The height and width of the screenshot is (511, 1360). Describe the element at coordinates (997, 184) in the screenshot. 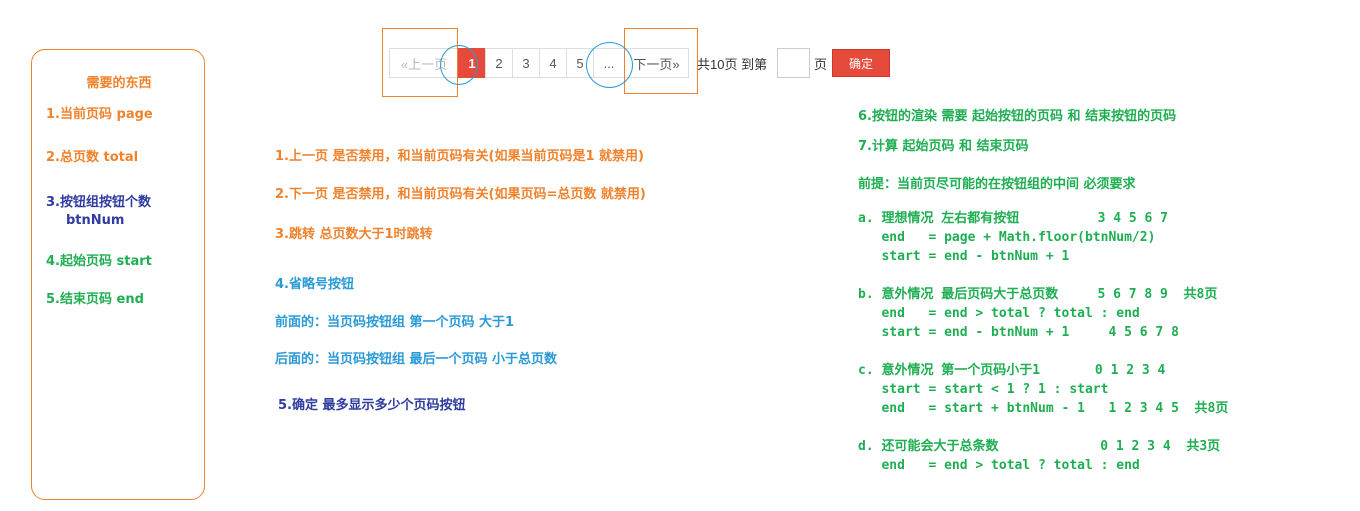

I see `note-premise: 前提：当前页尽可能的在按钮组的中间 必须要求` at that location.